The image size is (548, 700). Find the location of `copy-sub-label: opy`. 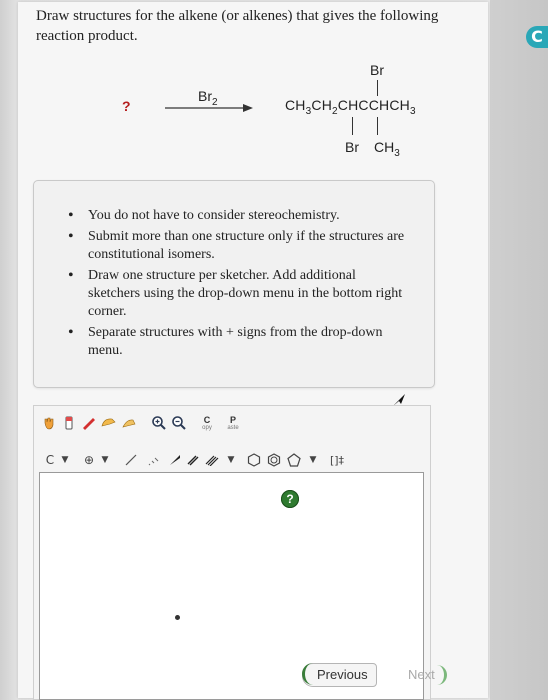

copy-sub-label: opy is located at coordinates (207, 428).